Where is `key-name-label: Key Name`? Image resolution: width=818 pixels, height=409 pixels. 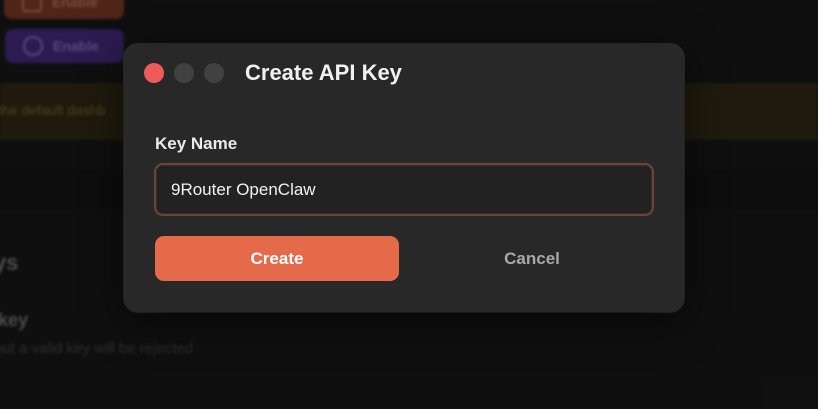
key-name-label: Key Name is located at coordinates (196, 143).